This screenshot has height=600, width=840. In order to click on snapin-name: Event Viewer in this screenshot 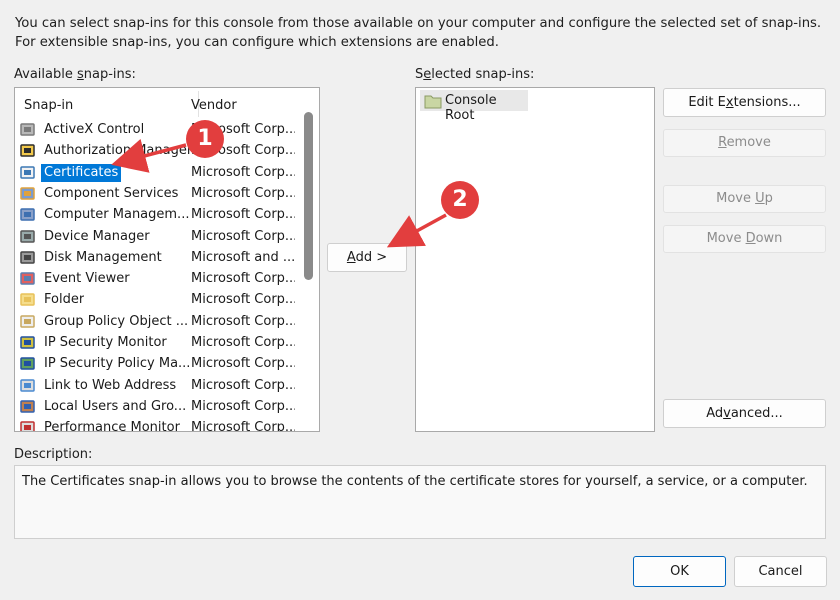, I will do `click(87, 279)`.